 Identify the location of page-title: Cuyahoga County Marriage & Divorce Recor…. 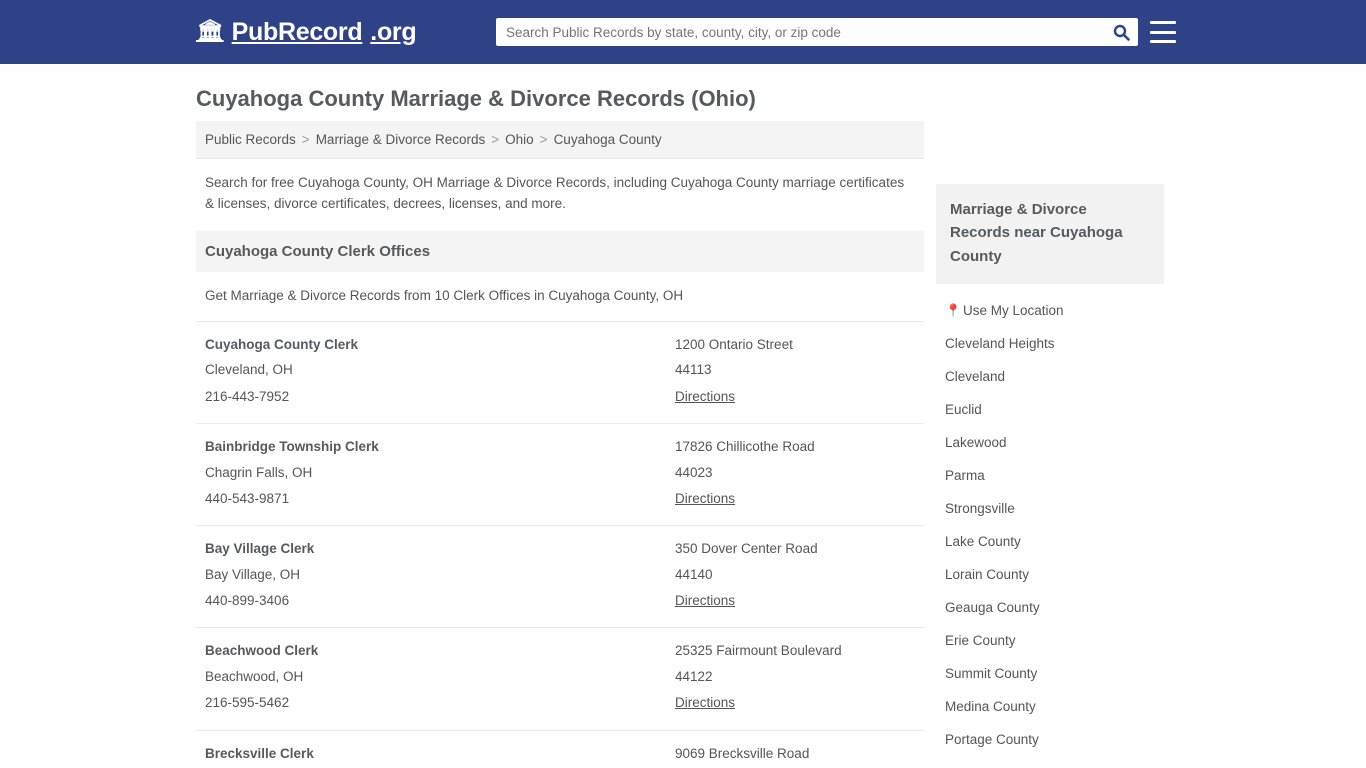
(476, 98).